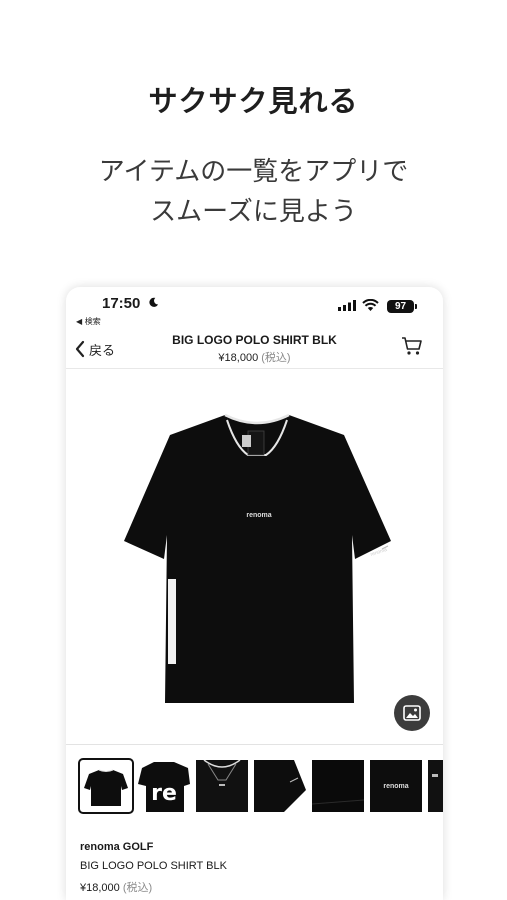 The width and height of the screenshot is (507, 900). I want to click on product-name: BIG LOGO POLO SHIRT BLK, so click(153, 866).